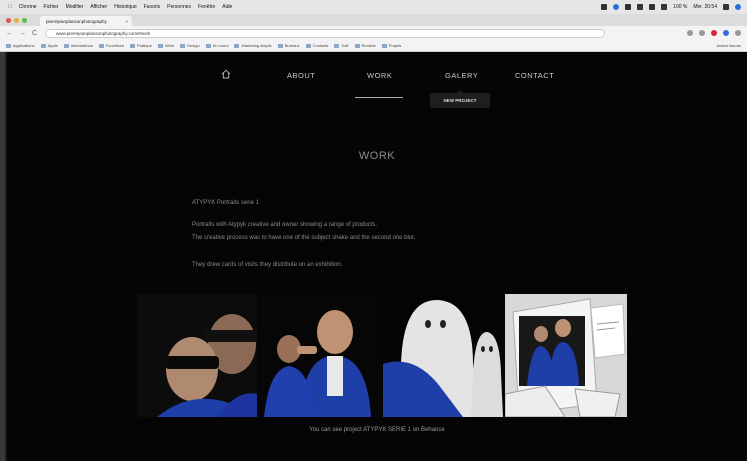 The height and width of the screenshot is (461, 747). Describe the element at coordinates (391, 45) in the screenshot. I see `bookmark-item: Projets` at that location.